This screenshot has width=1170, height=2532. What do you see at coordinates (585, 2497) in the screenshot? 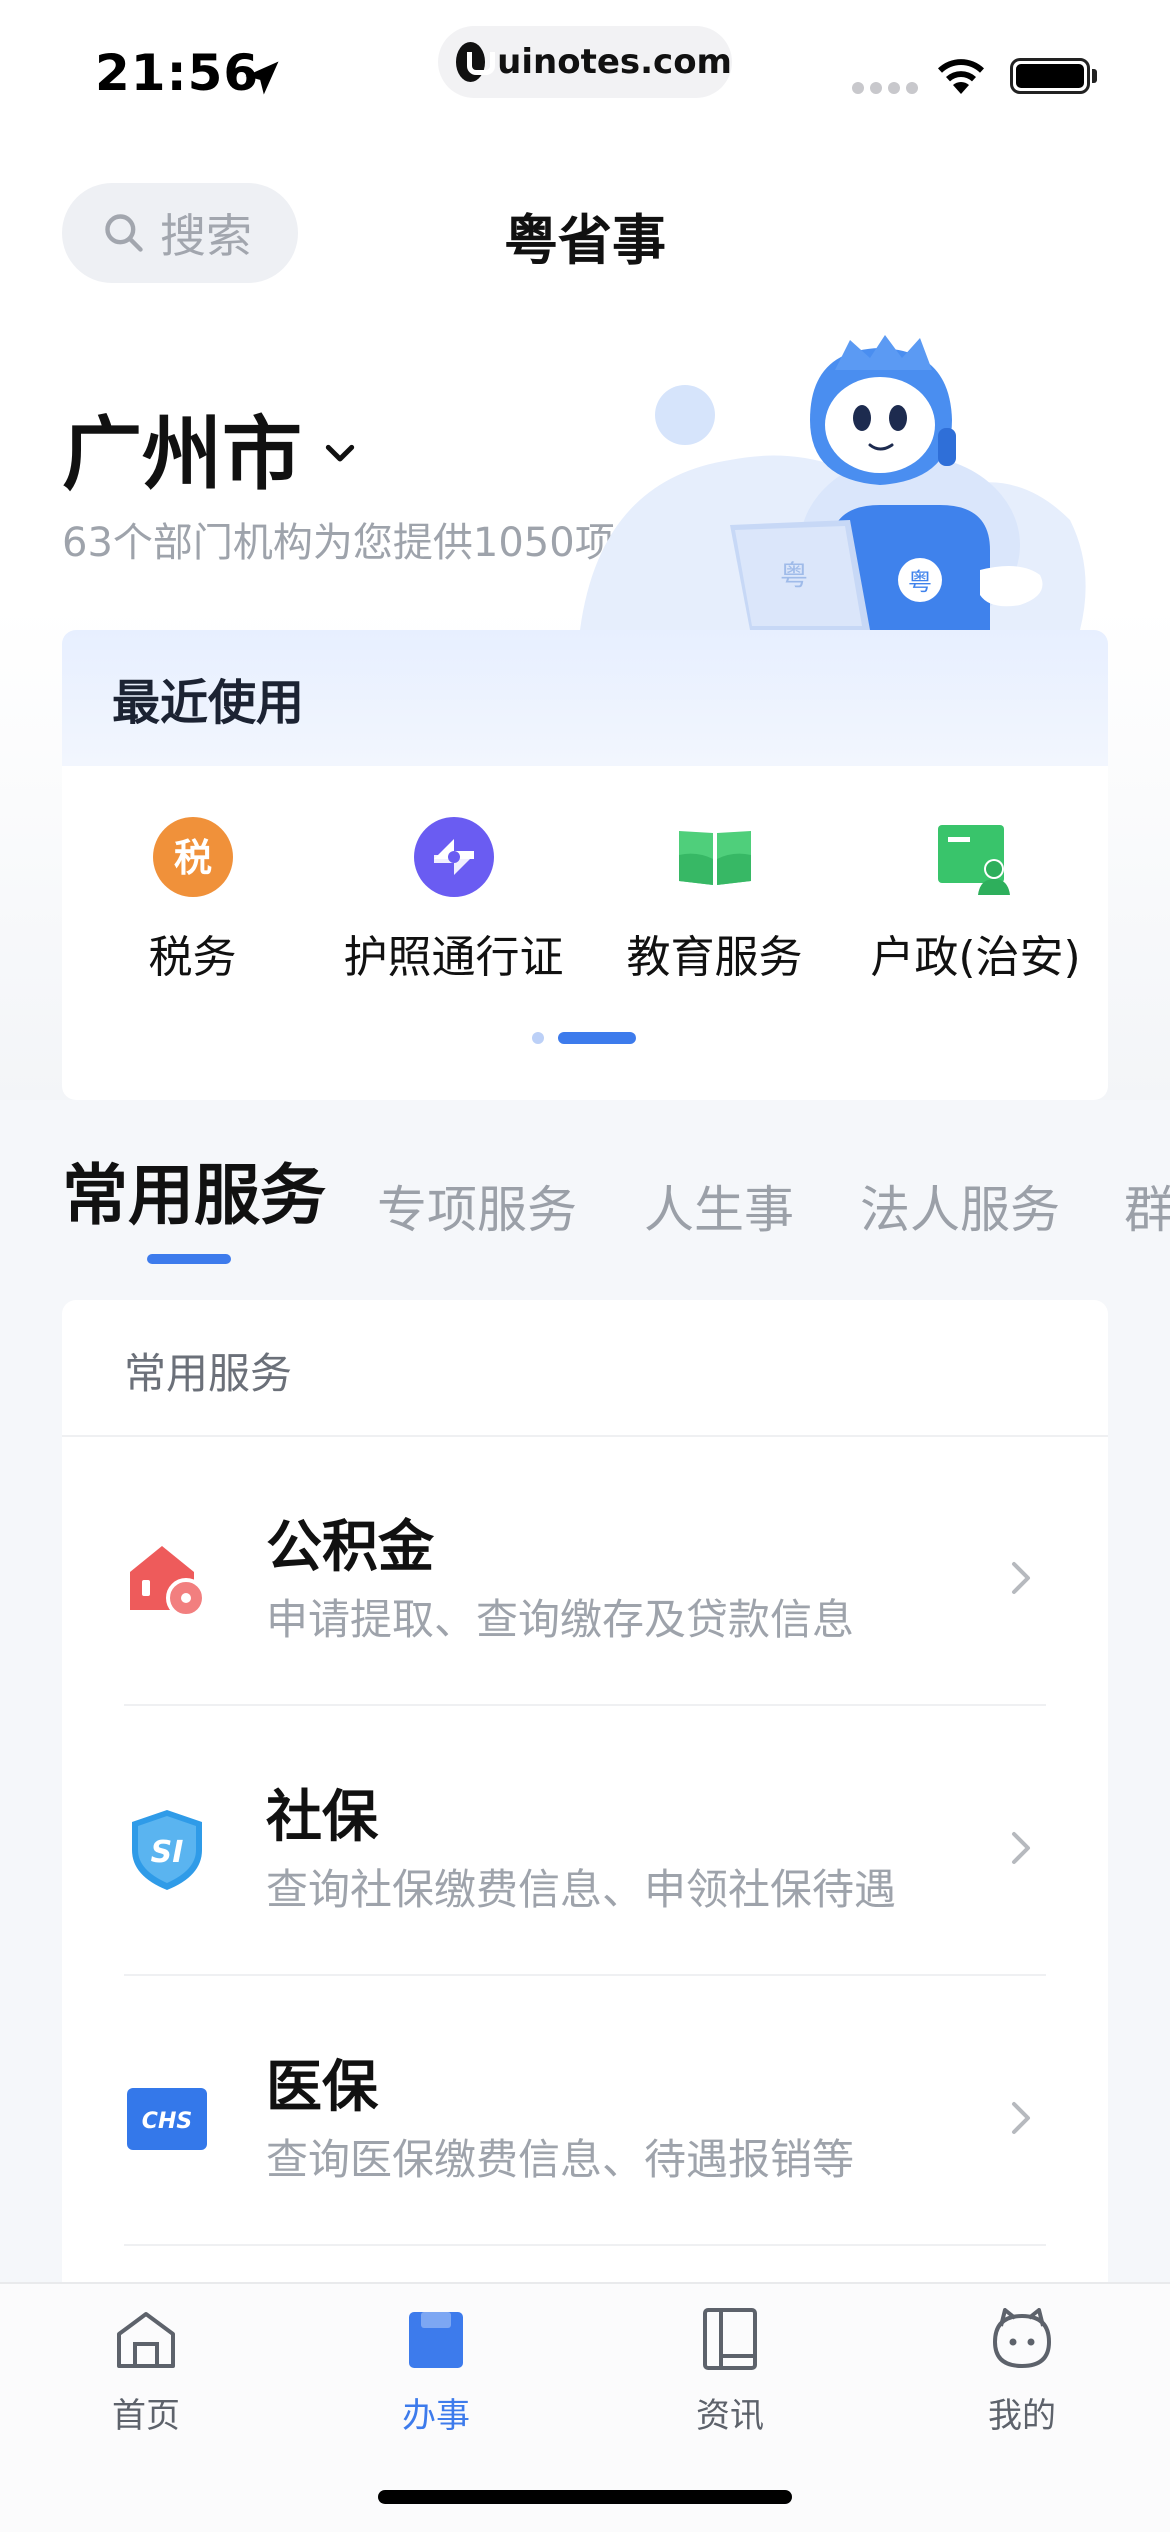
I see `home-indicator` at bounding box center [585, 2497].